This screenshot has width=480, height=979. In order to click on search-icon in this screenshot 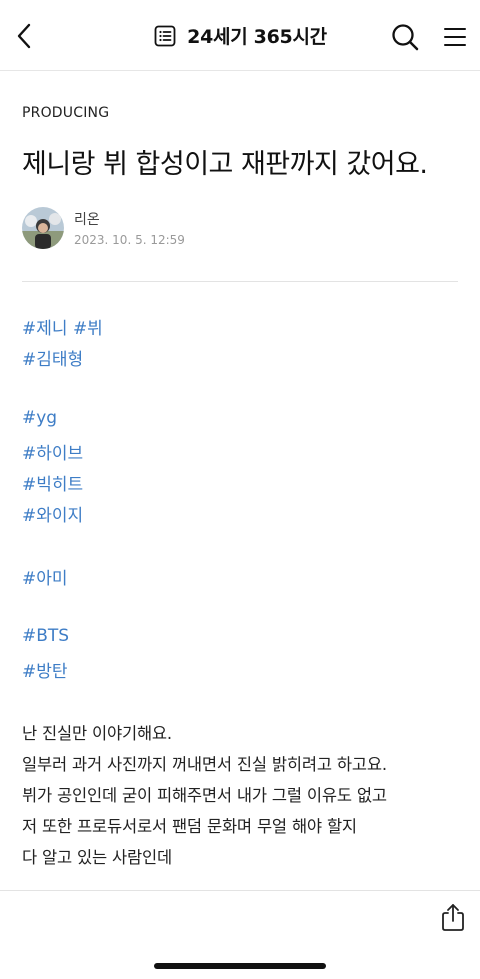, I will do `click(405, 37)`.